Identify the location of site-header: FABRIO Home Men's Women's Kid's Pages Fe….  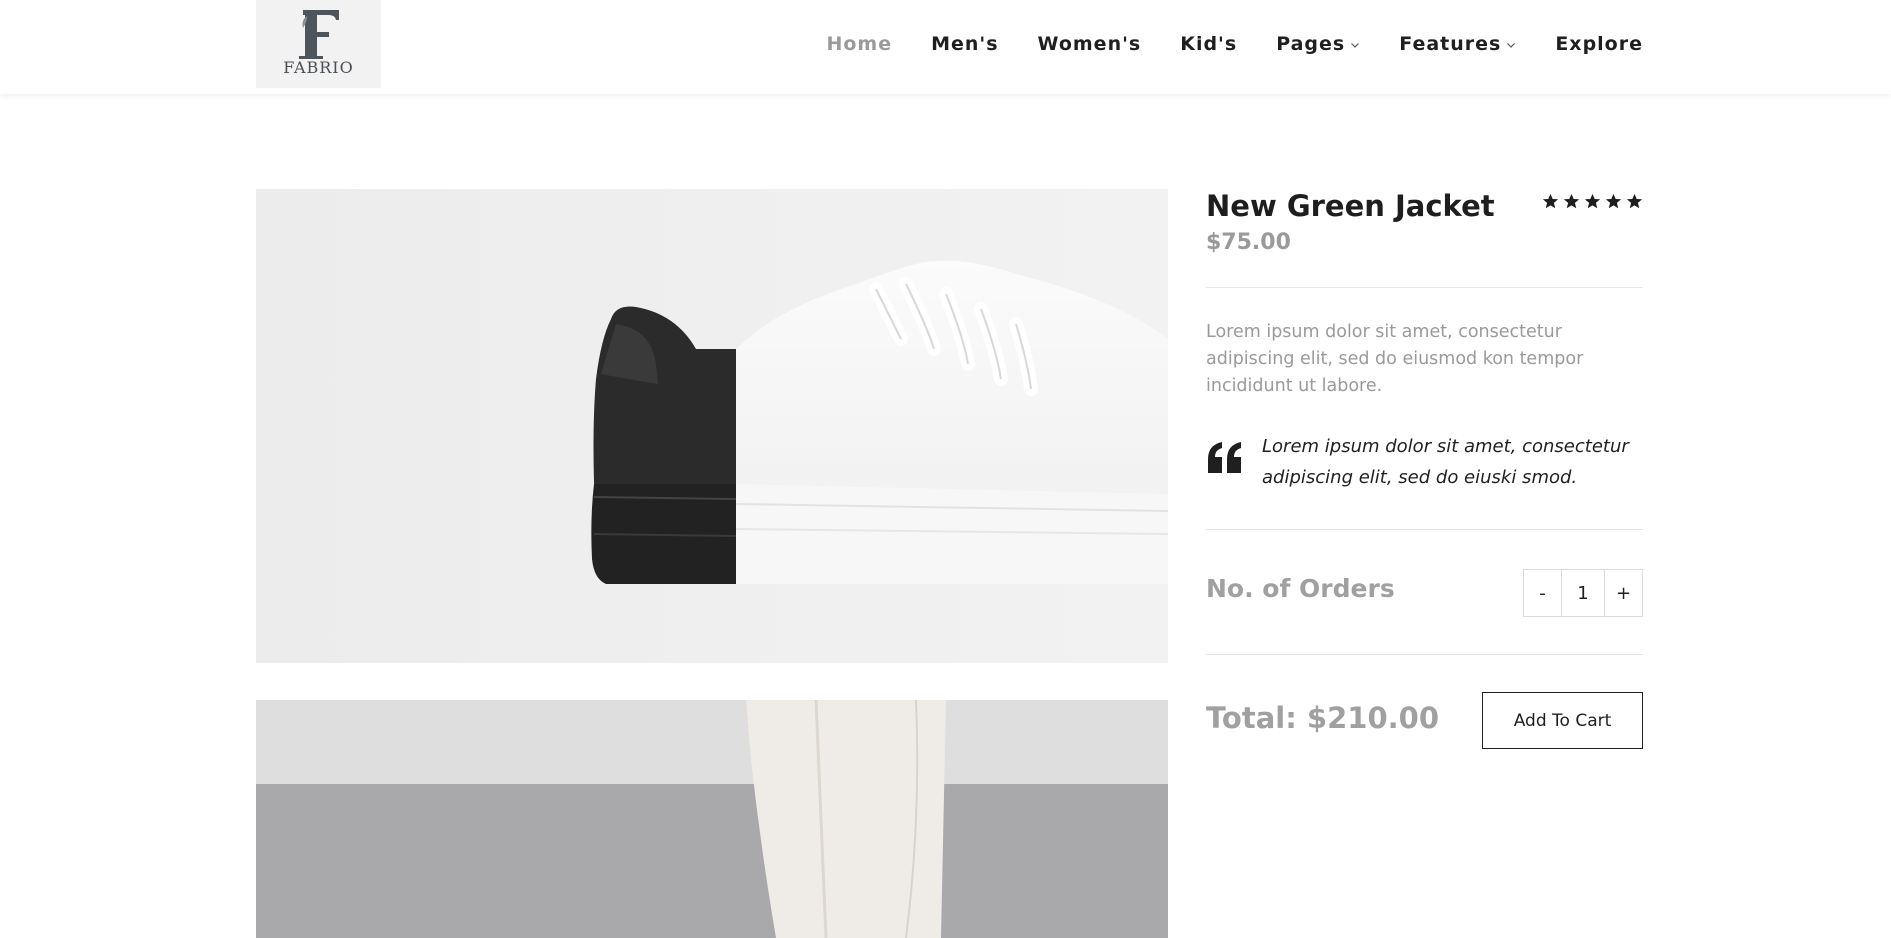
(945, 47).